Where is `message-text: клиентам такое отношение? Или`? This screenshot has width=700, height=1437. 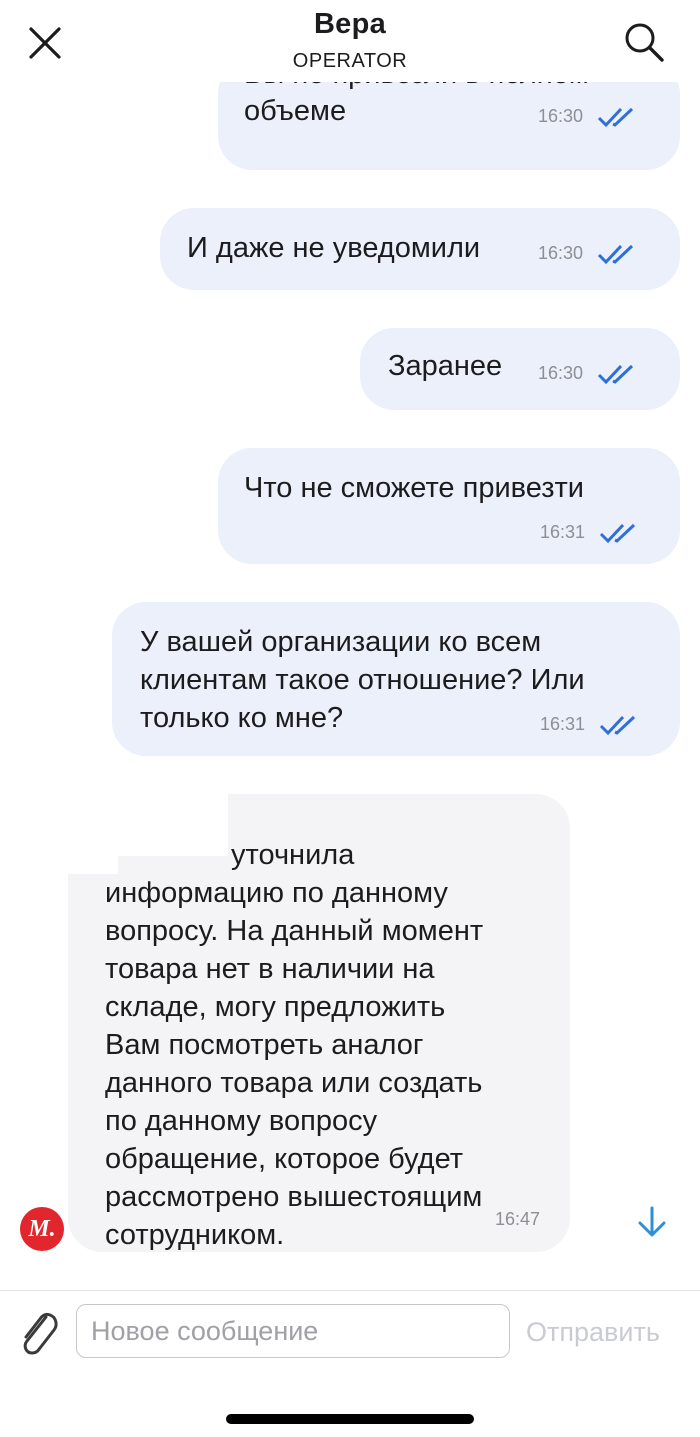
message-text: клиентам такое отношение? Или is located at coordinates (362, 680).